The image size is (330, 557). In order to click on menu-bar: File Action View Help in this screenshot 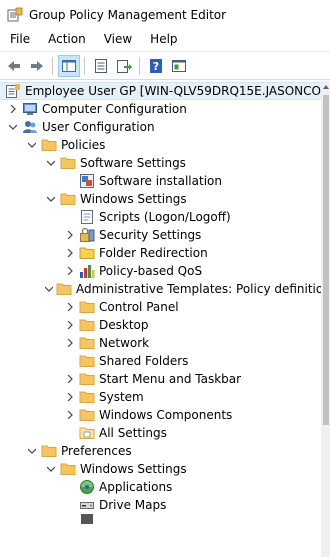, I will do `click(165, 39)`.